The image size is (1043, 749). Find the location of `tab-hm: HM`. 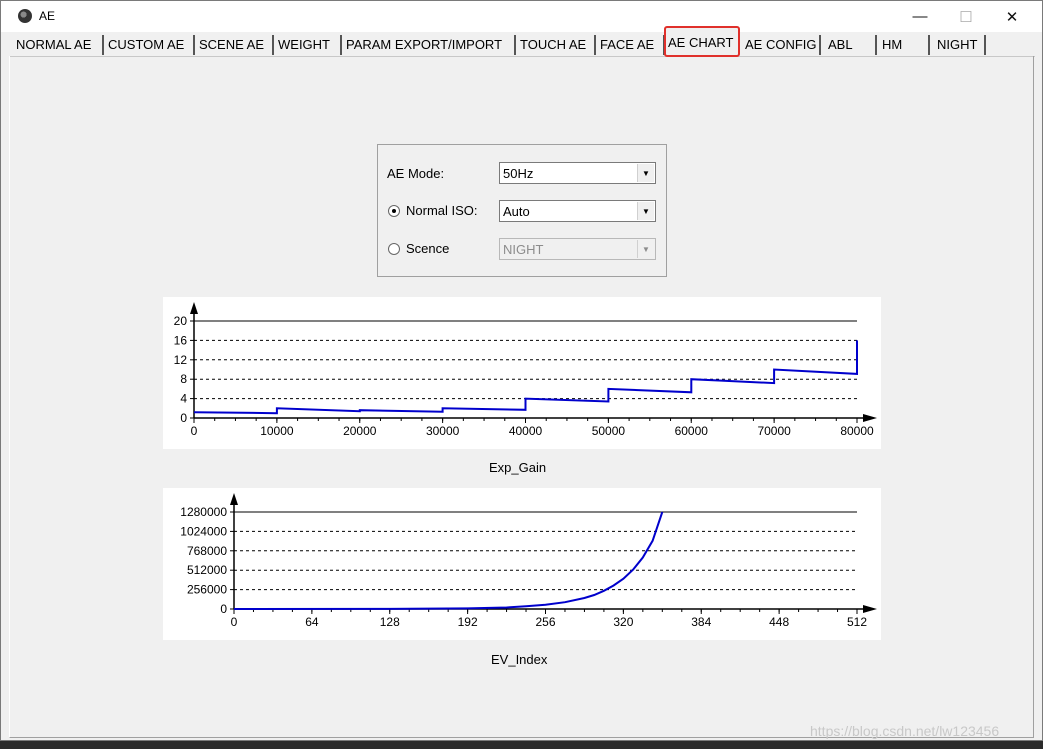

tab-hm: HM is located at coordinates (904, 45).